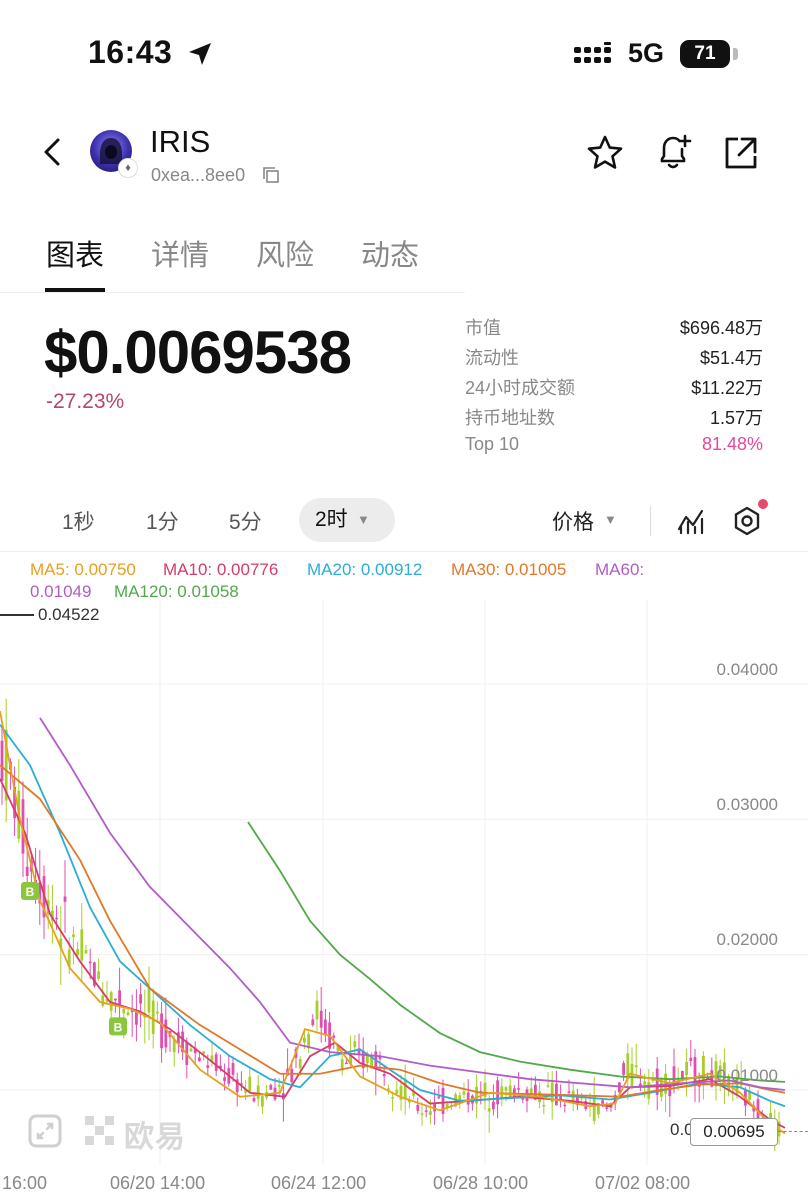  What do you see at coordinates (650, 521) in the screenshot?
I see `toolbar-separator` at bounding box center [650, 521].